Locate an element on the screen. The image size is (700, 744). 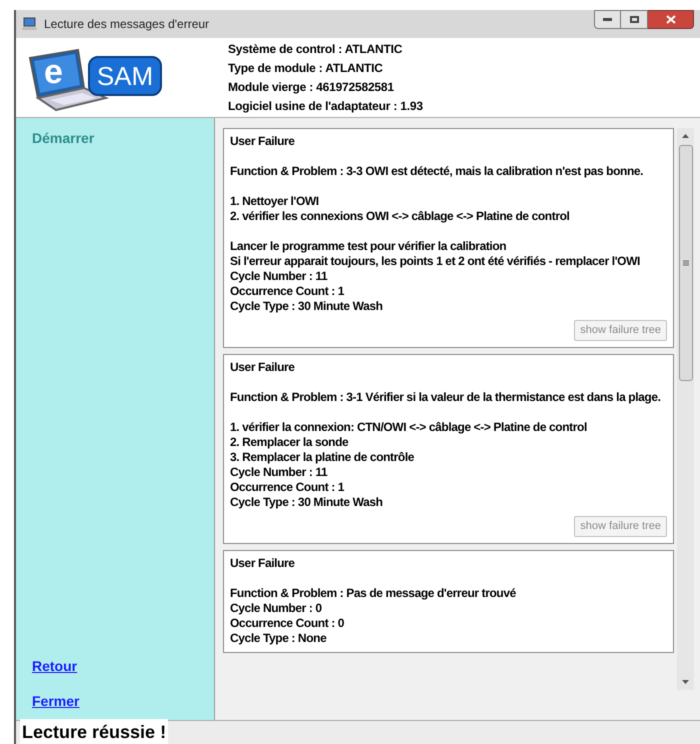
failure-text: Si l'erreur apparait toujours, les points 1 et 2 ont été vérifiés - remplacer l'OWI is located at coordinates (435, 261).